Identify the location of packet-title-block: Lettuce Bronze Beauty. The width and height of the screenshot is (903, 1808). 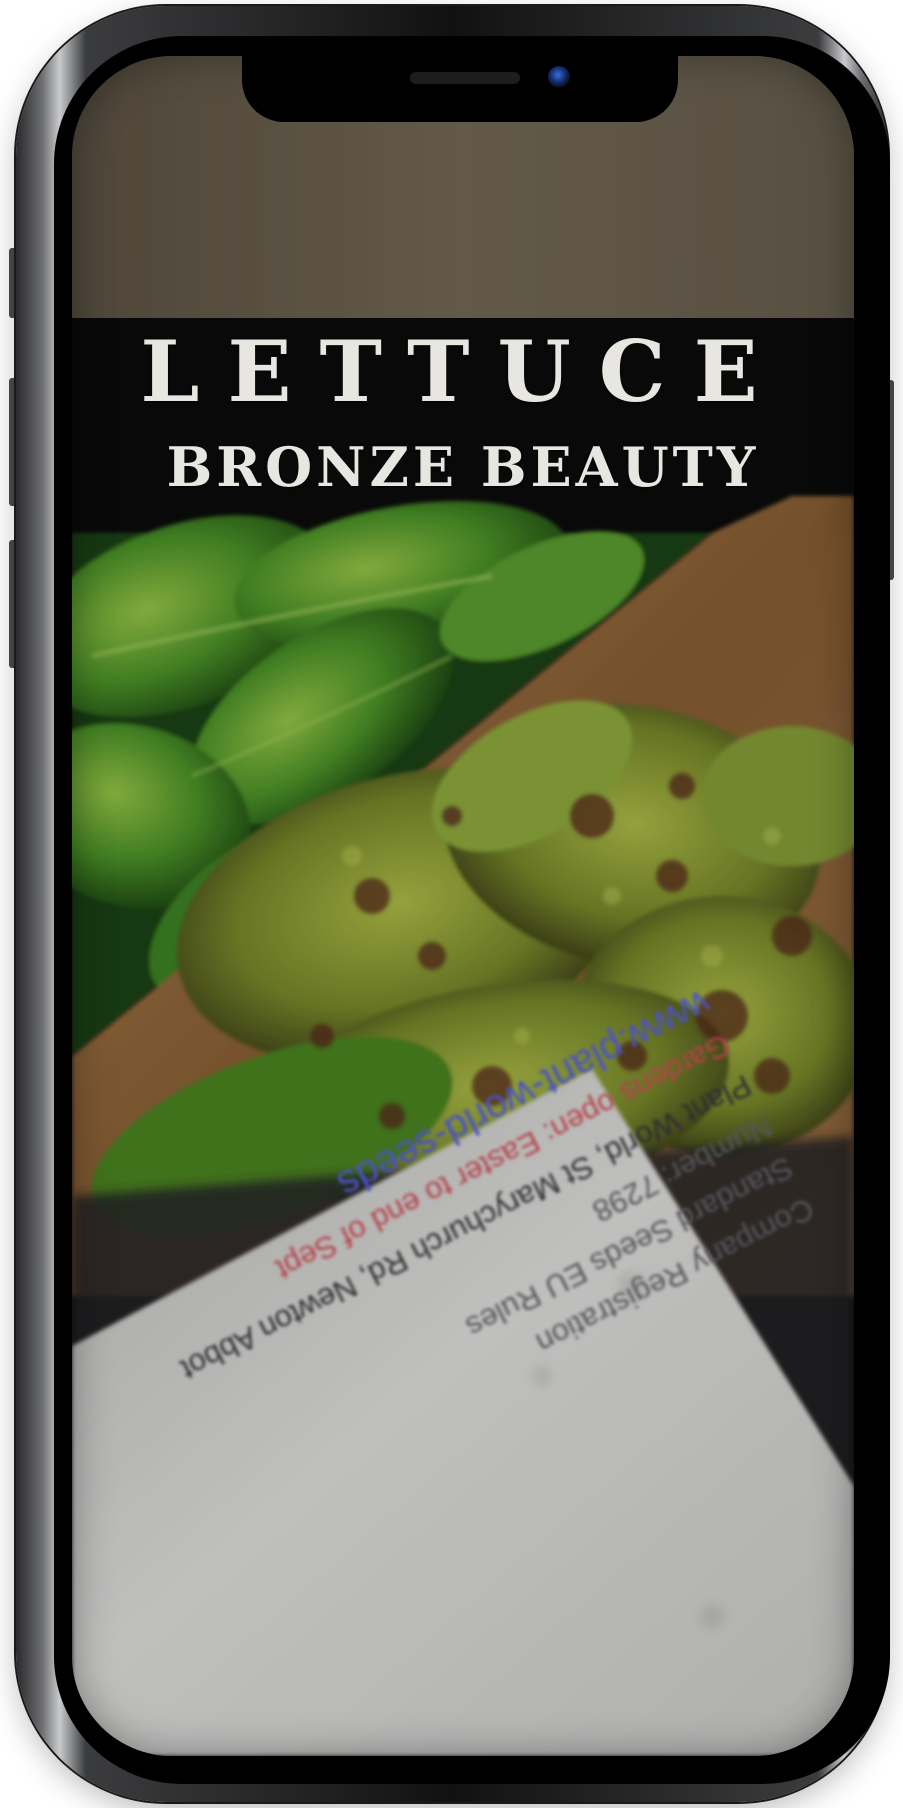
(463, 421).